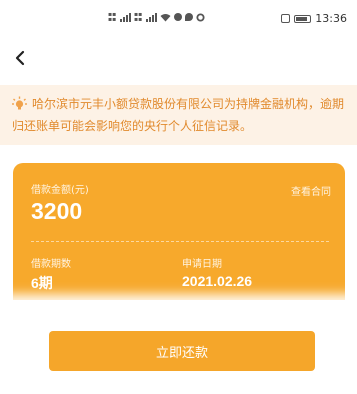 Image resolution: width=357 pixels, height=394 pixels. What do you see at coordinates (165, 17) in the screenshot?
I see `wifi-icon` at bounding box center [165, 17].